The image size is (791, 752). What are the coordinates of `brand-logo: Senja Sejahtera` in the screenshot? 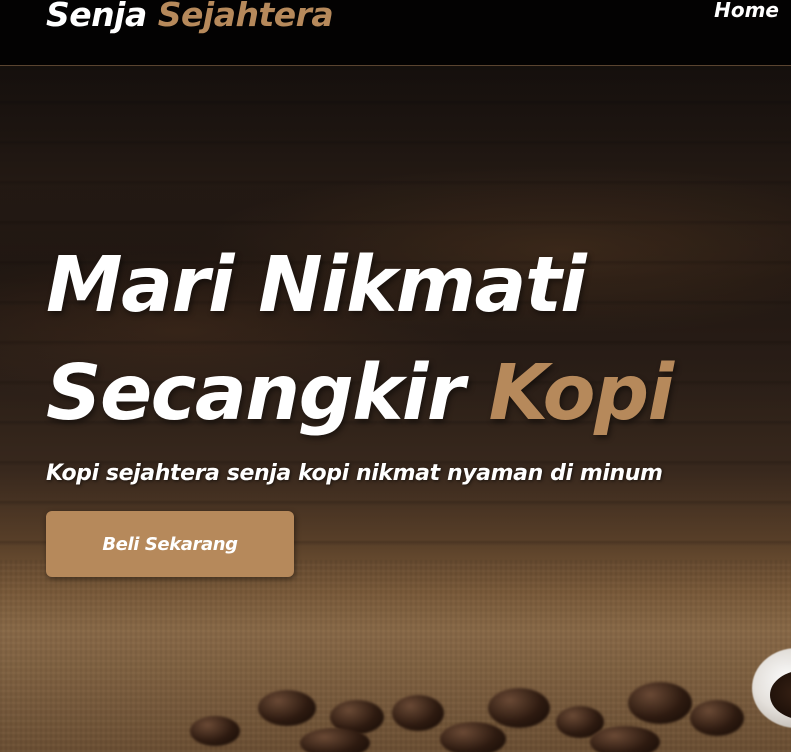 It's located at (190, 20).